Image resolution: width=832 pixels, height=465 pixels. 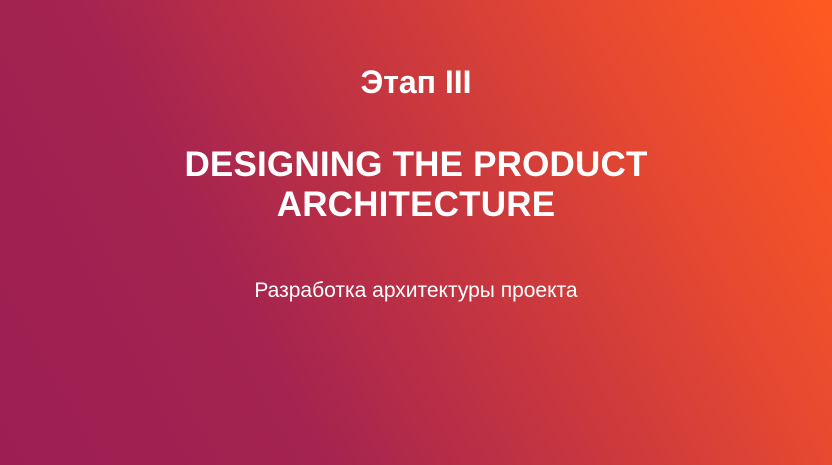 What do you see at coordinates (416, 82) in the screenshot?
I see `stage-label: Этап III` at bounding box center [416, 82].